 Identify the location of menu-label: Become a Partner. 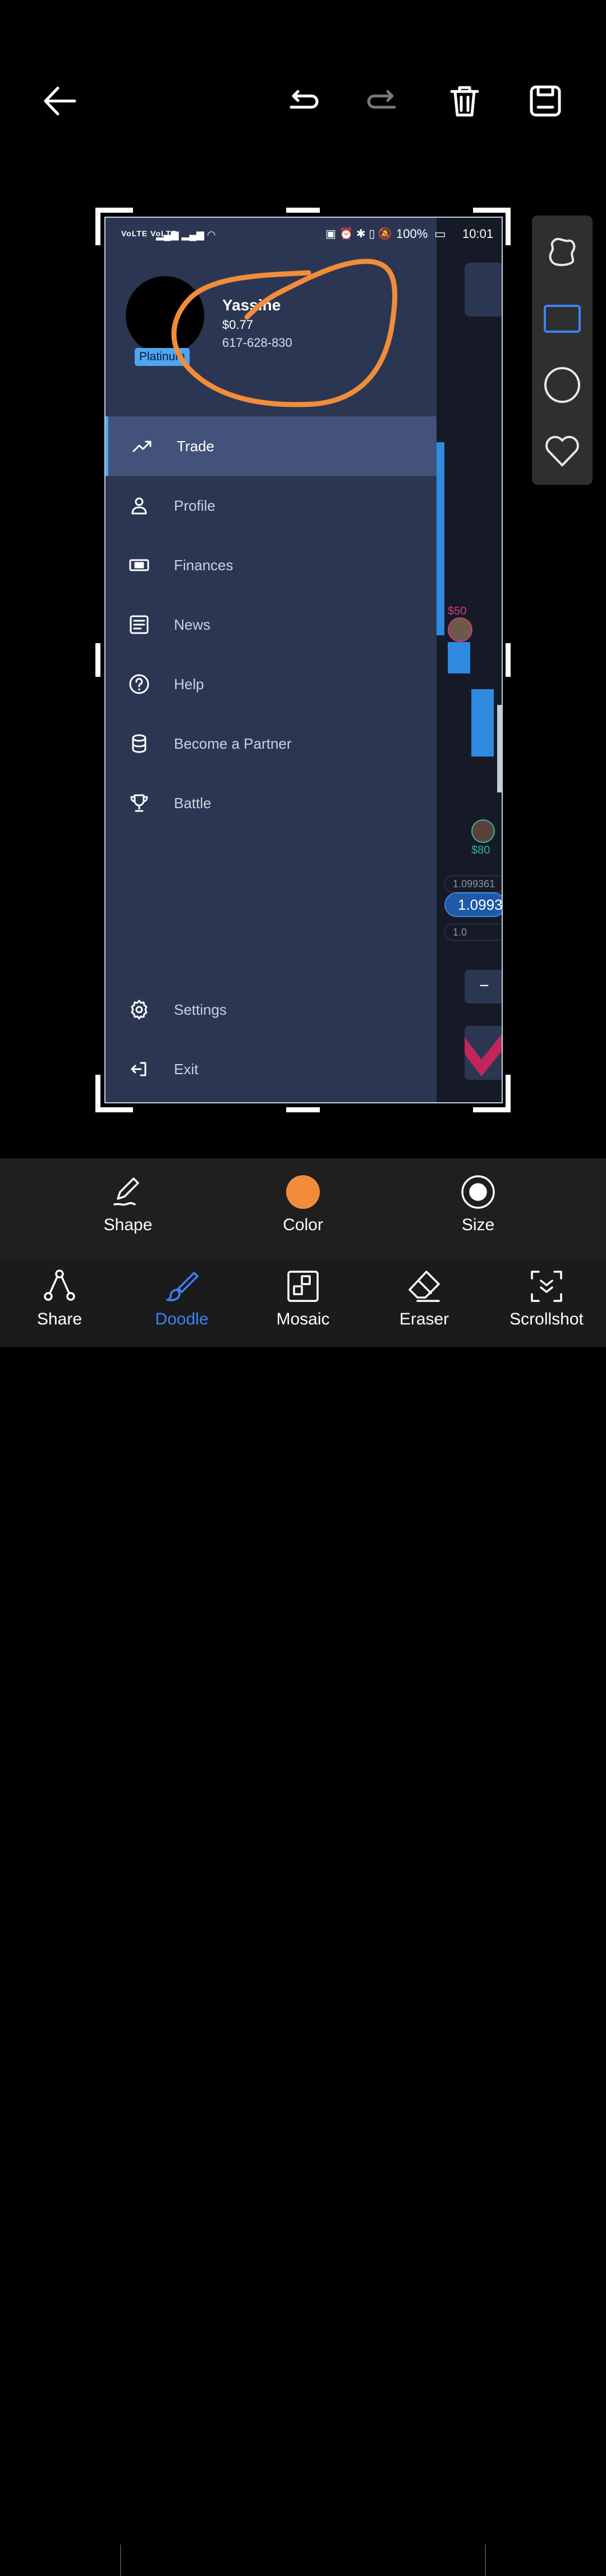
(233, 743).